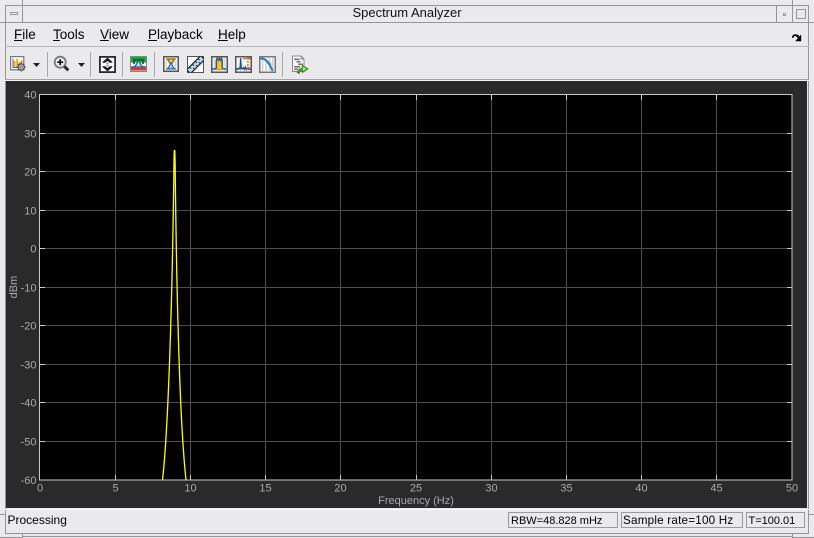  I want to click on svg-text: 35, so click(566, 489).